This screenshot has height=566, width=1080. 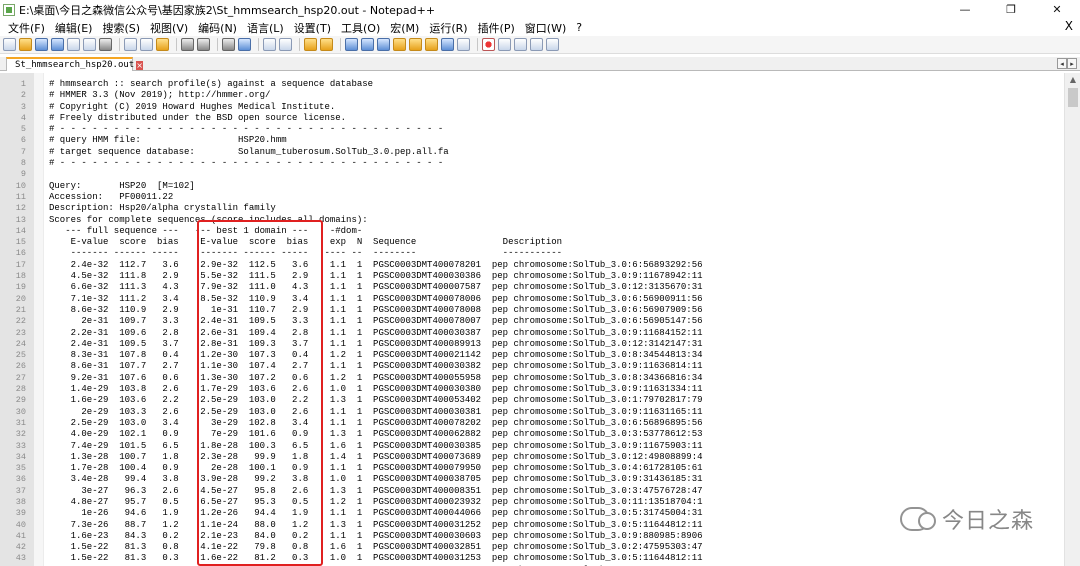 I want to click on menu-view: 视图(V), so click(x=169, y=28).